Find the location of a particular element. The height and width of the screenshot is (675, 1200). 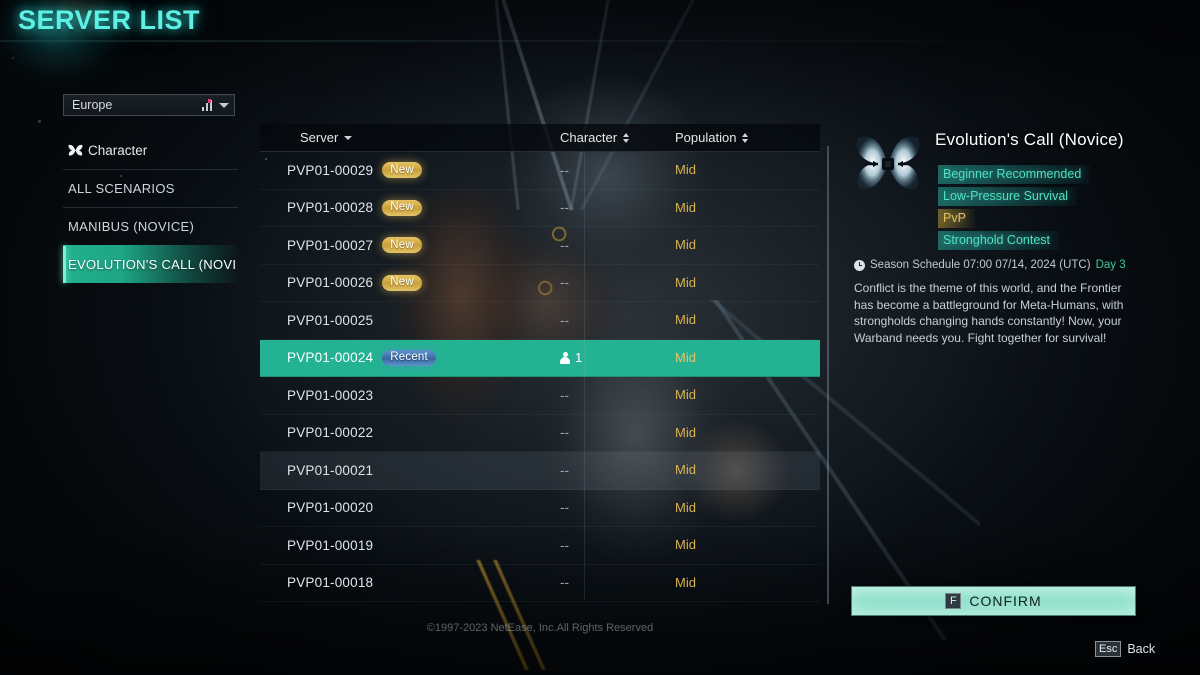

table-row: PVP01-00029 New -- Mid is located at coordinates (540, 171).